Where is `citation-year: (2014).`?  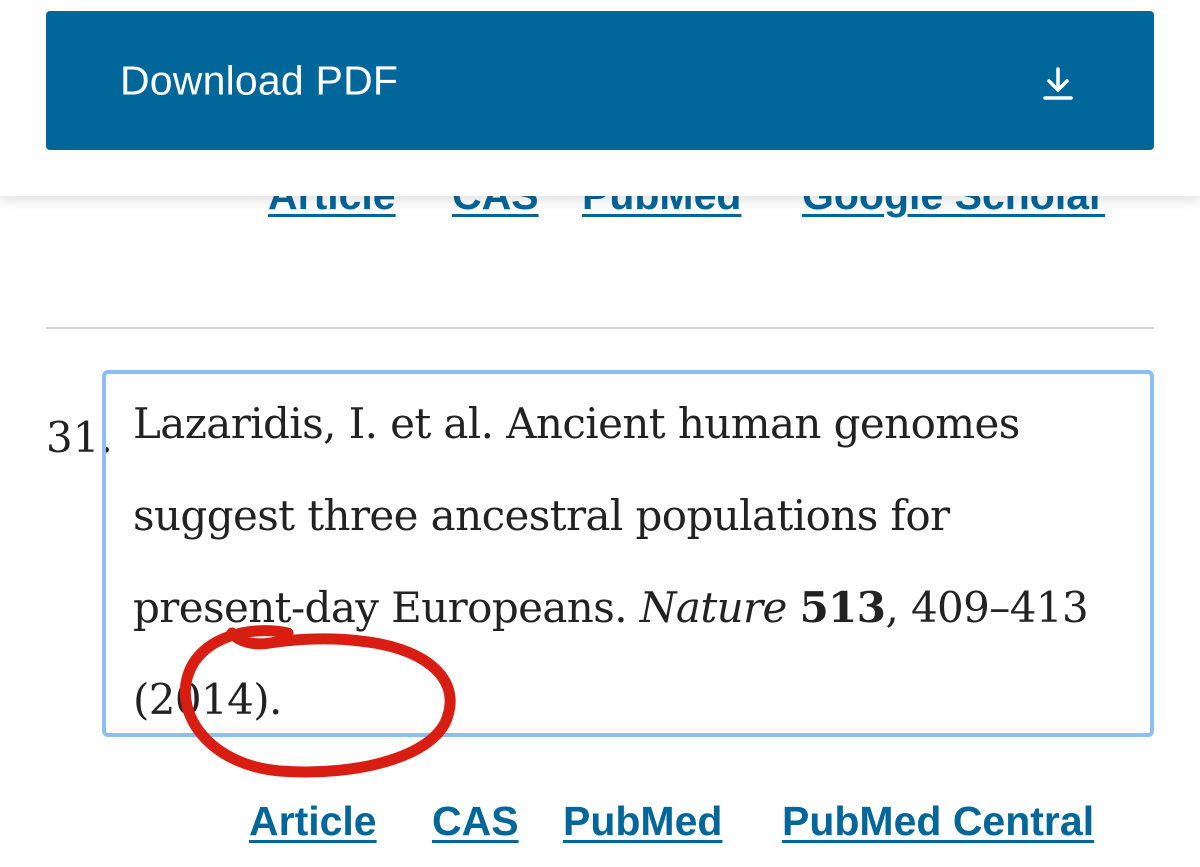
citation-year: (2014). is located at coordinates (207, 699).